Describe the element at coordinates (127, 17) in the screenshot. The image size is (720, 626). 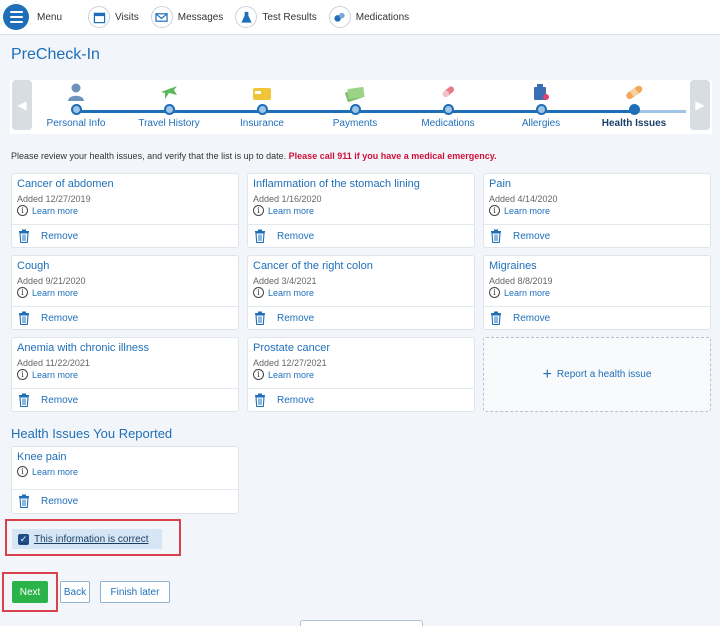
I see `nav-label-visits: Visits` at that location.